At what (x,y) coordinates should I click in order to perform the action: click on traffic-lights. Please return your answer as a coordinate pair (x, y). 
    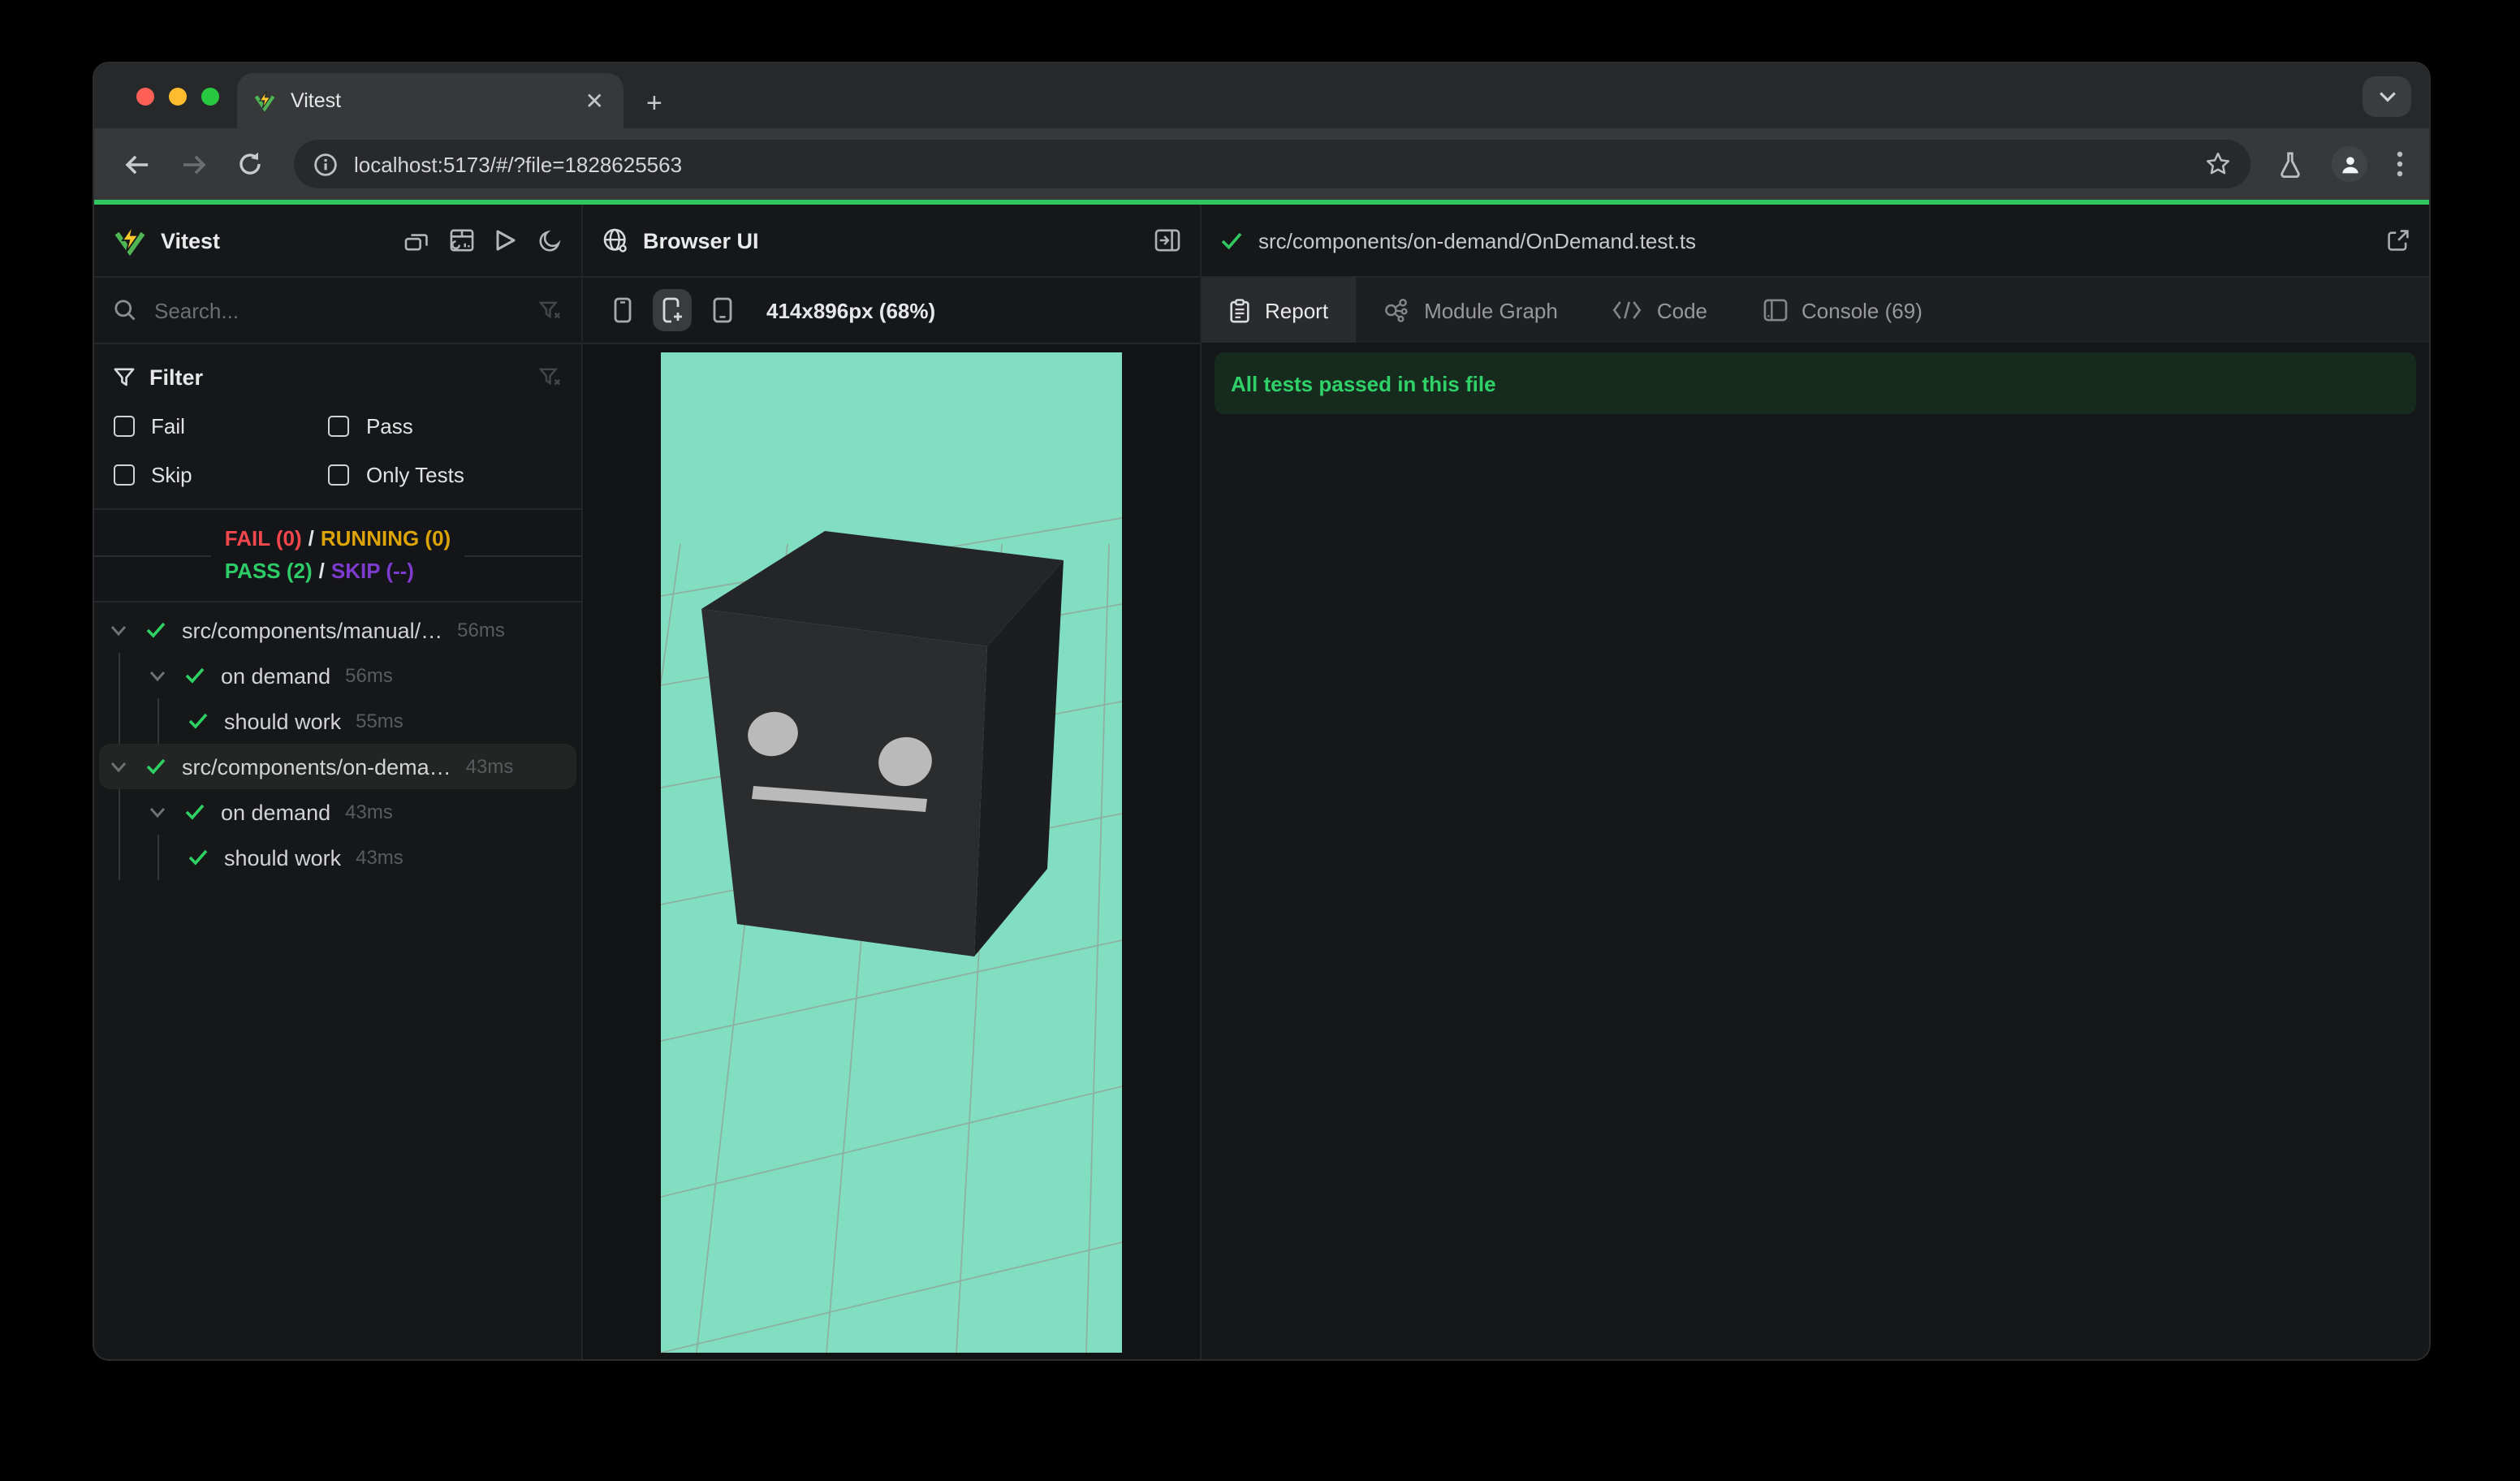
    Looking at the image, I should click on (177, 96).